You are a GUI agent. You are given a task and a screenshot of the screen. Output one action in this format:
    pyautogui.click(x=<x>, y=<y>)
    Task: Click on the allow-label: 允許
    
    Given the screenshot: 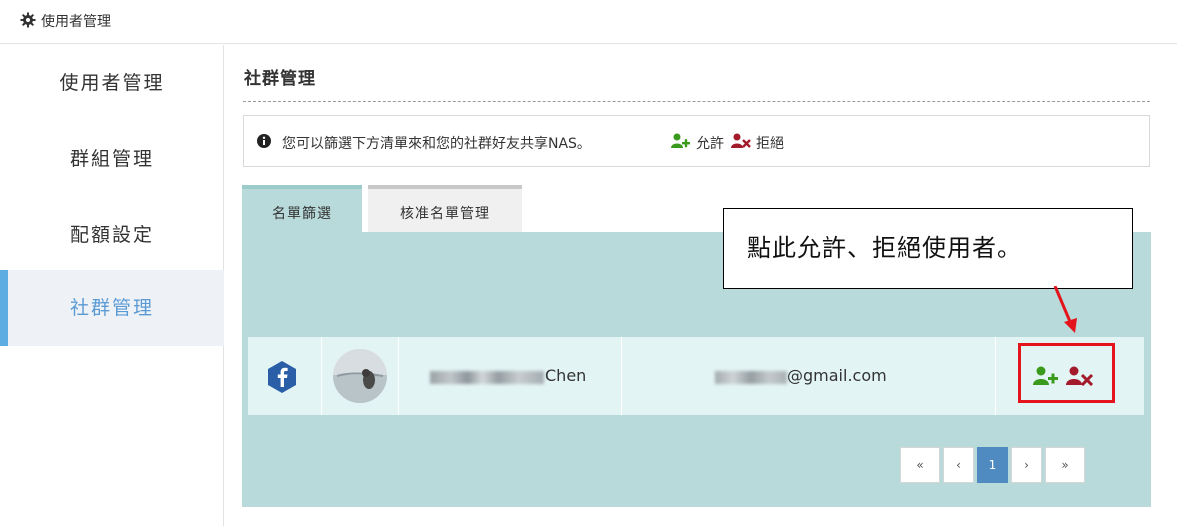 What is the action you would take?
    pyautogui.click(x=710, y=144)
    